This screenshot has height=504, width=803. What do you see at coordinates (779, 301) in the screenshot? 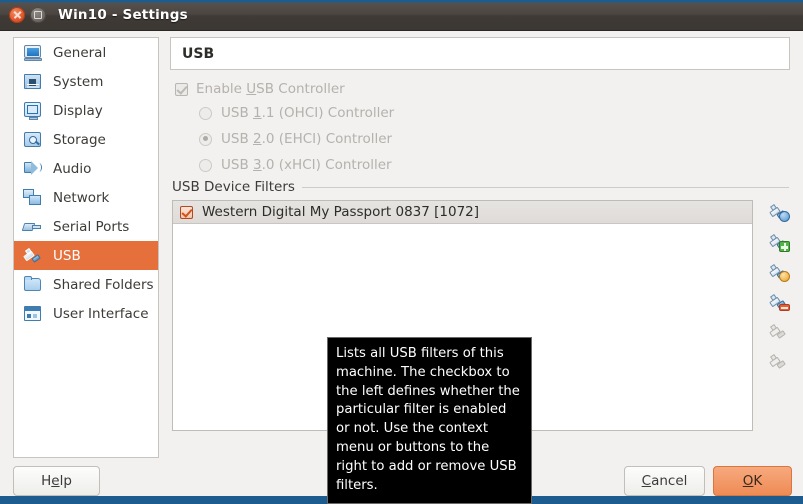
I see `remove-filter-icon` at bounding box center [779, 301].